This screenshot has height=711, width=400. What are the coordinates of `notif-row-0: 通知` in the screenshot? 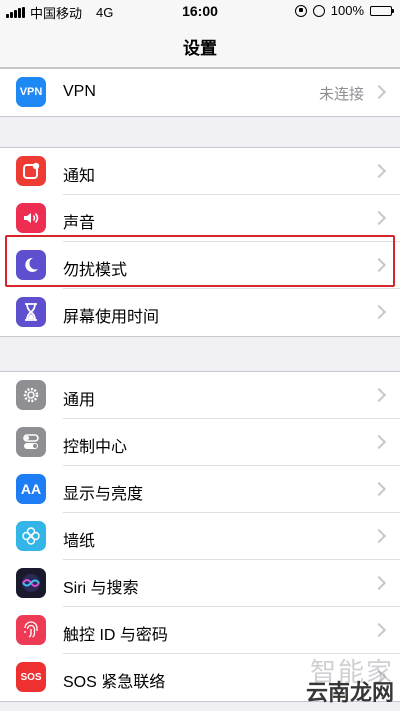 It's located at (200, 171).